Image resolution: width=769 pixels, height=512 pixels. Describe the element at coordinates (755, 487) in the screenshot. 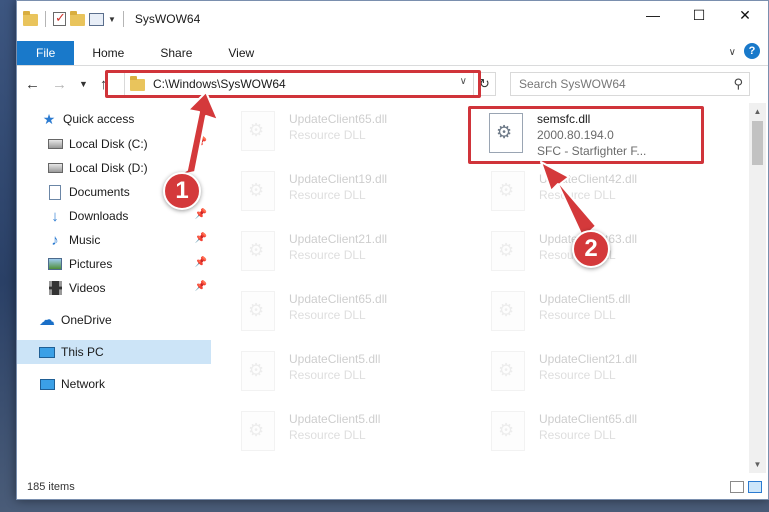

I see `tiles-view-icon` at that location.